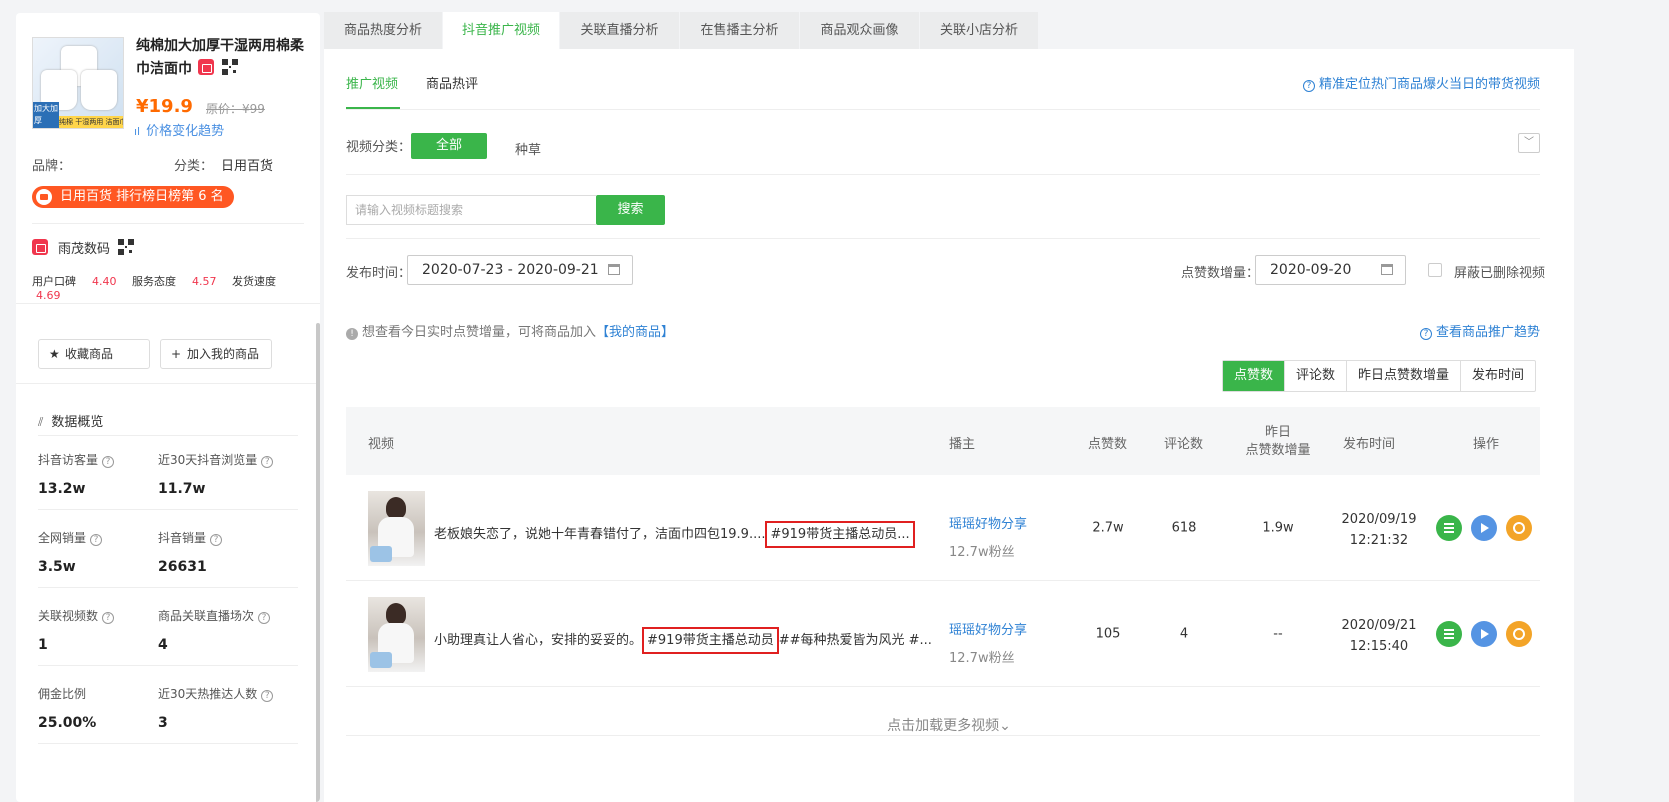 The image size is (1669, 802). I want to click on chevron-down-icon: ﹀, so click(1529, 143).